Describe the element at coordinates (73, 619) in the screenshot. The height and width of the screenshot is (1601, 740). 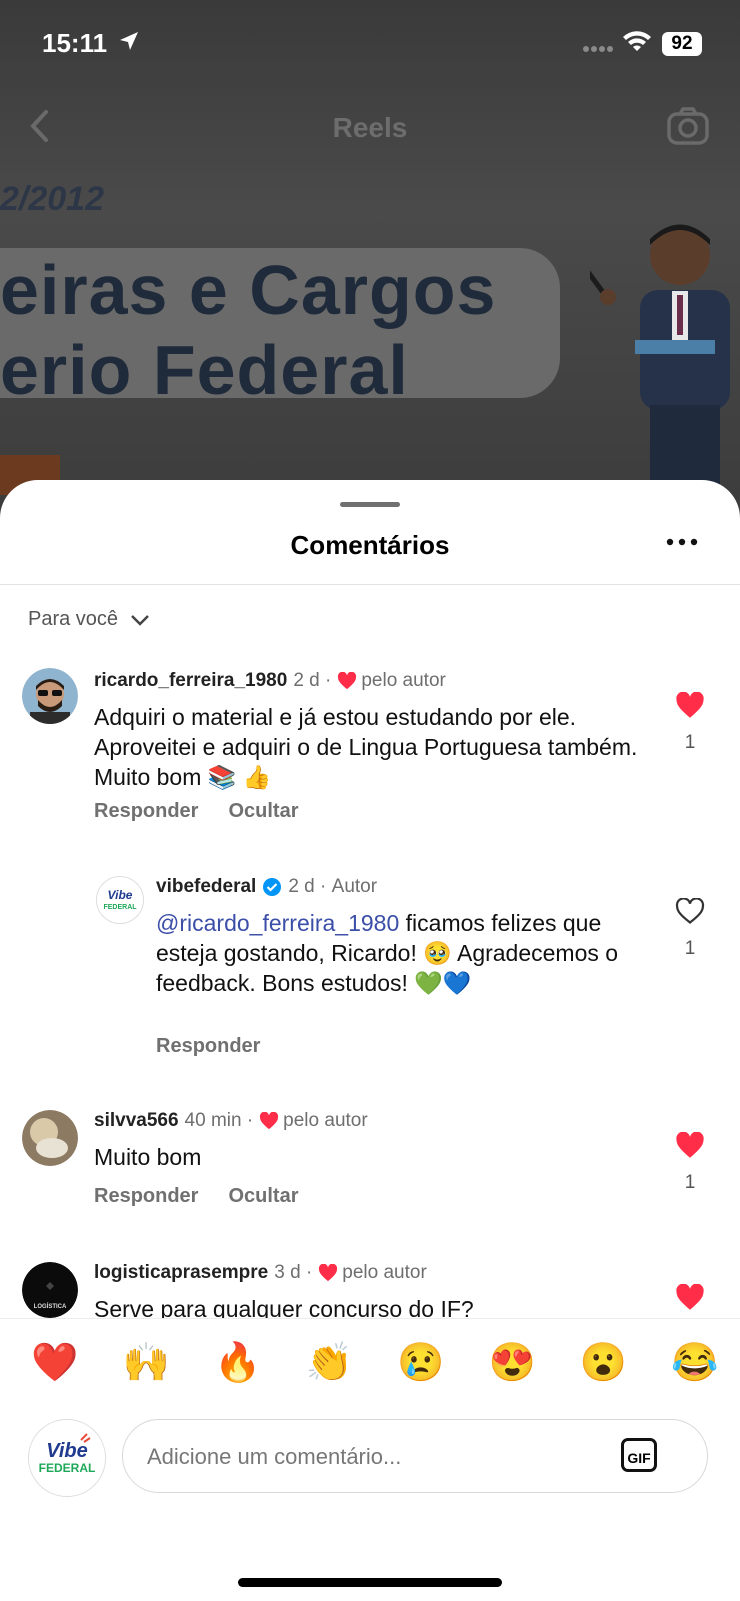
I see `sort-filter-label: Para você` at that location.